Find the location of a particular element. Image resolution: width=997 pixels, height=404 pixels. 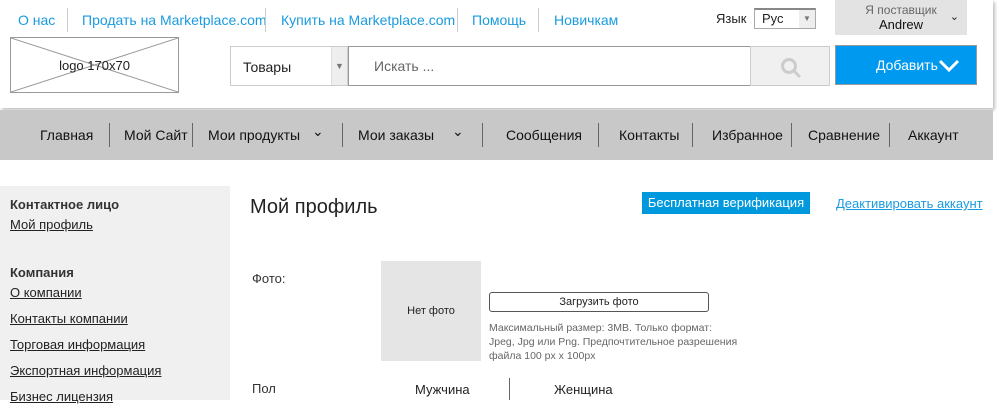

chevron-down-icon is located at coordinates (949, 66).